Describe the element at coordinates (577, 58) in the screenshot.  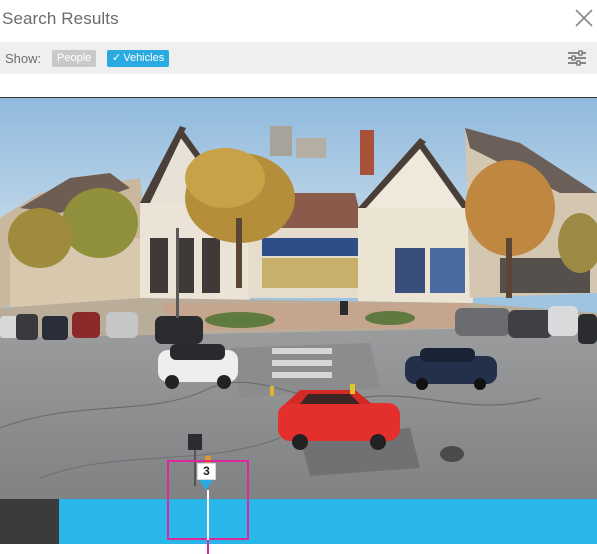
I see `sliders-icon` at that location.